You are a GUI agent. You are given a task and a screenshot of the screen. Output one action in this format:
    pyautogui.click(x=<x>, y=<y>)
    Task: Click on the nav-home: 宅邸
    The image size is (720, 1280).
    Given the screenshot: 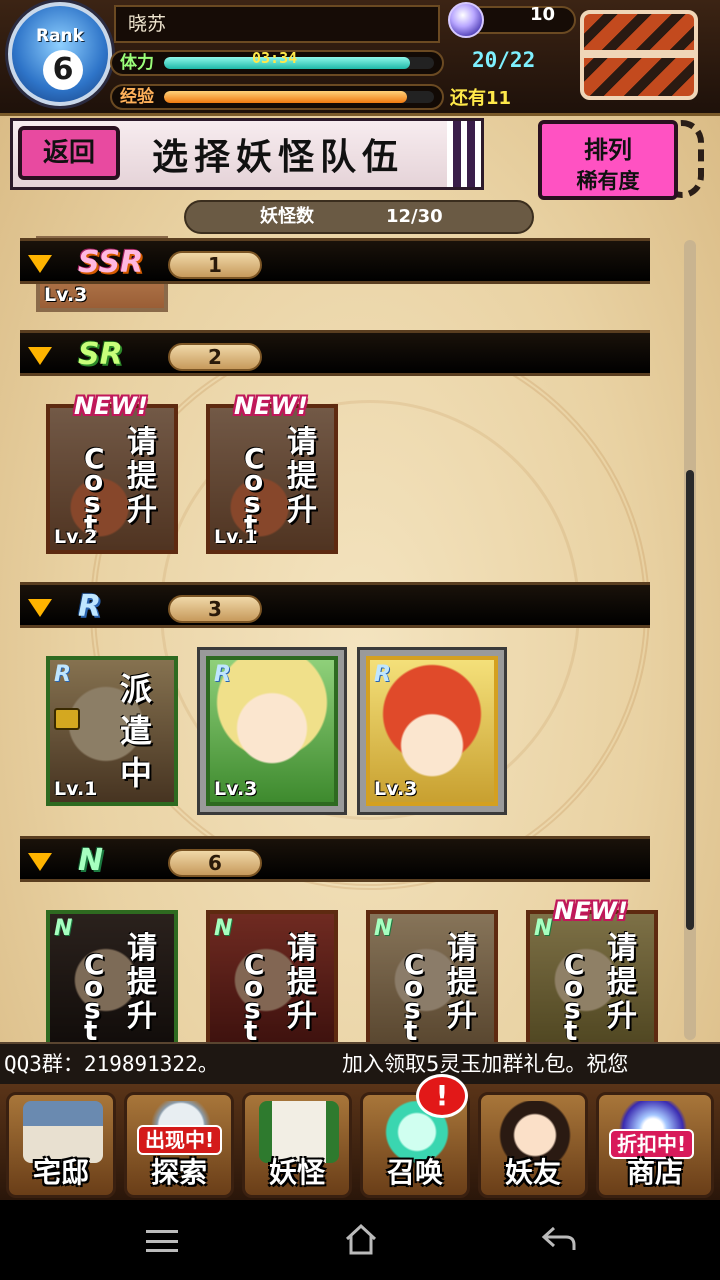 What is the action you would take?
    pyautogui.click(x=61, y=1145)
    